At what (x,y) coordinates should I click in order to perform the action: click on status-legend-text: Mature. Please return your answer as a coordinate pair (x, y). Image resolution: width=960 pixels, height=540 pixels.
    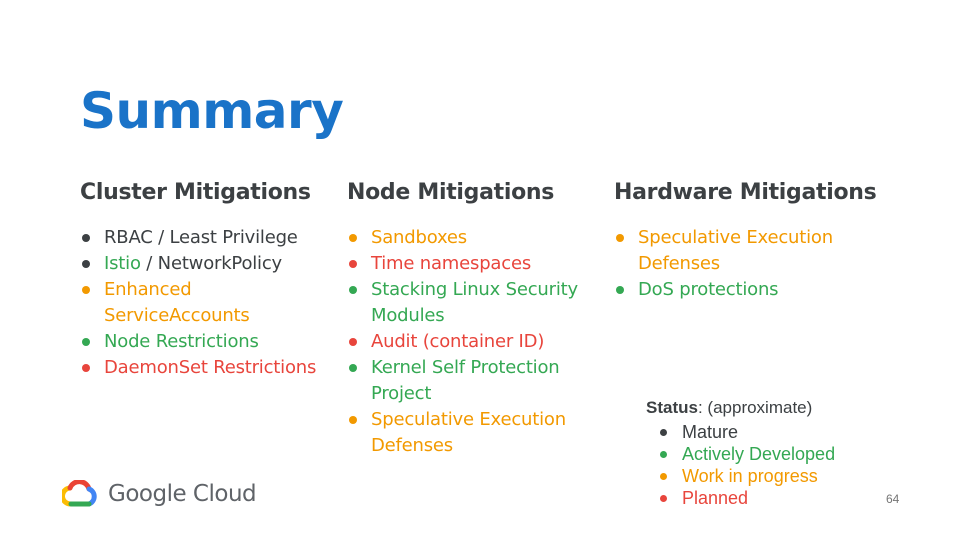
    Looking at the image, I should click on (710, 432).